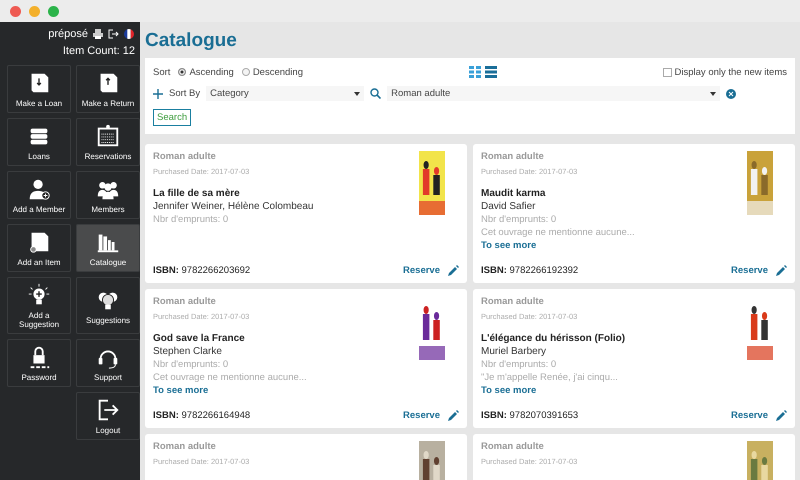  Describe the element at coordinates (39, 89) in the screenshot. I see `menu-tile: Make a Loan` at that location.